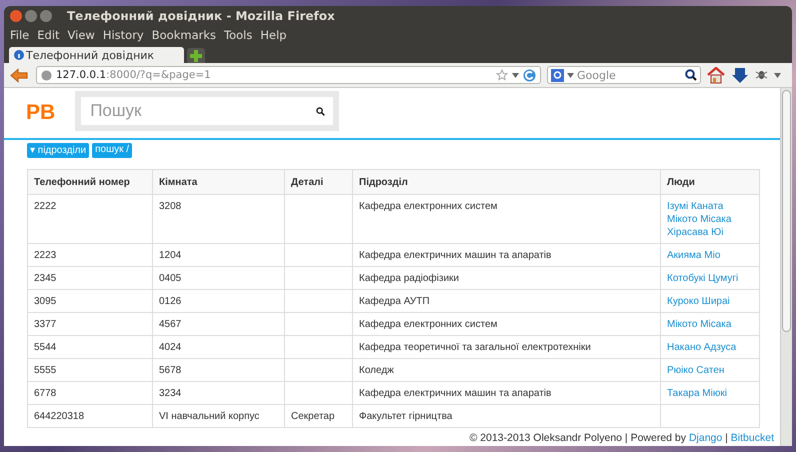  I want to click on table-cell: 5544, so click(90, 347).